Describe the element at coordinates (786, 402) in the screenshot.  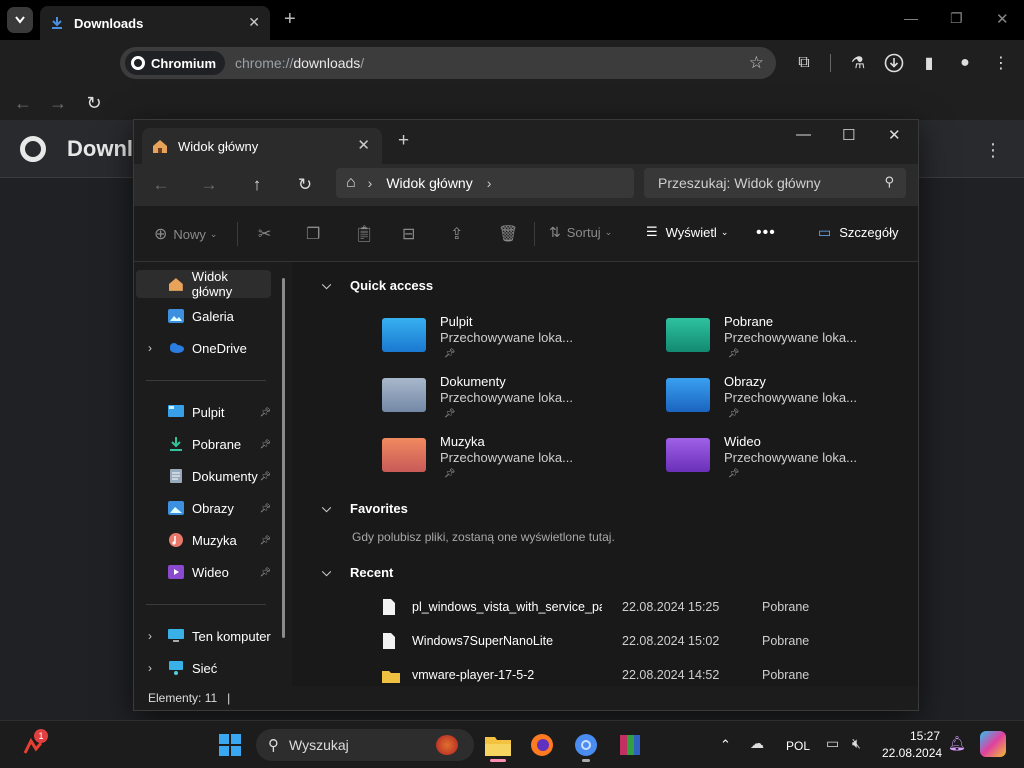
I see `quick-access-item-pictures: Obrazy Przechowywane loka... 📌︎` at that location.